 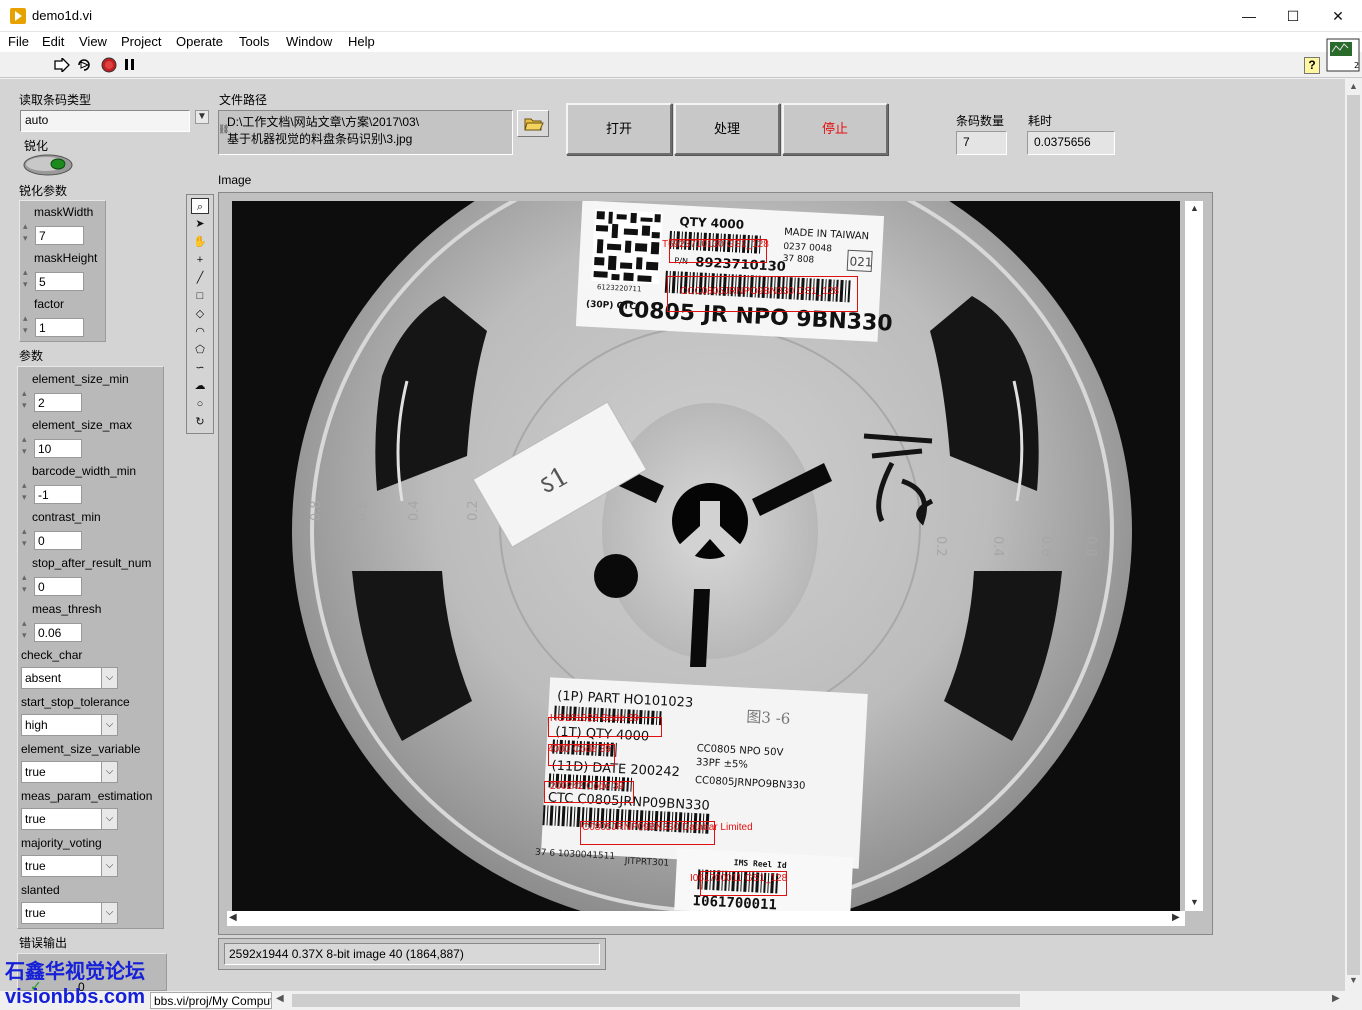 What do you see at coordinates (200, 422) in the screenshot?
I see `broken-line-tool-icon: ↻` at bounding box center [200, 422].